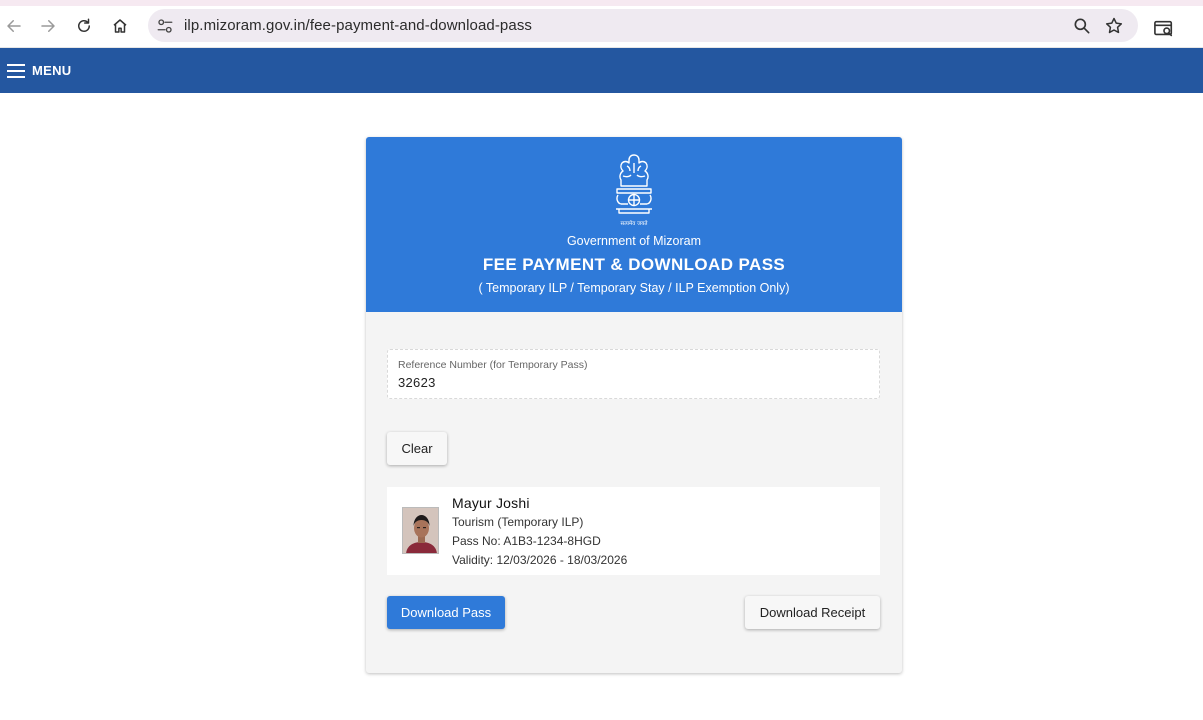 The width and height of the screenshot is (1203, 720). I want to click on emblem-motto: सत्यमेव जयते, so click(634, 223).